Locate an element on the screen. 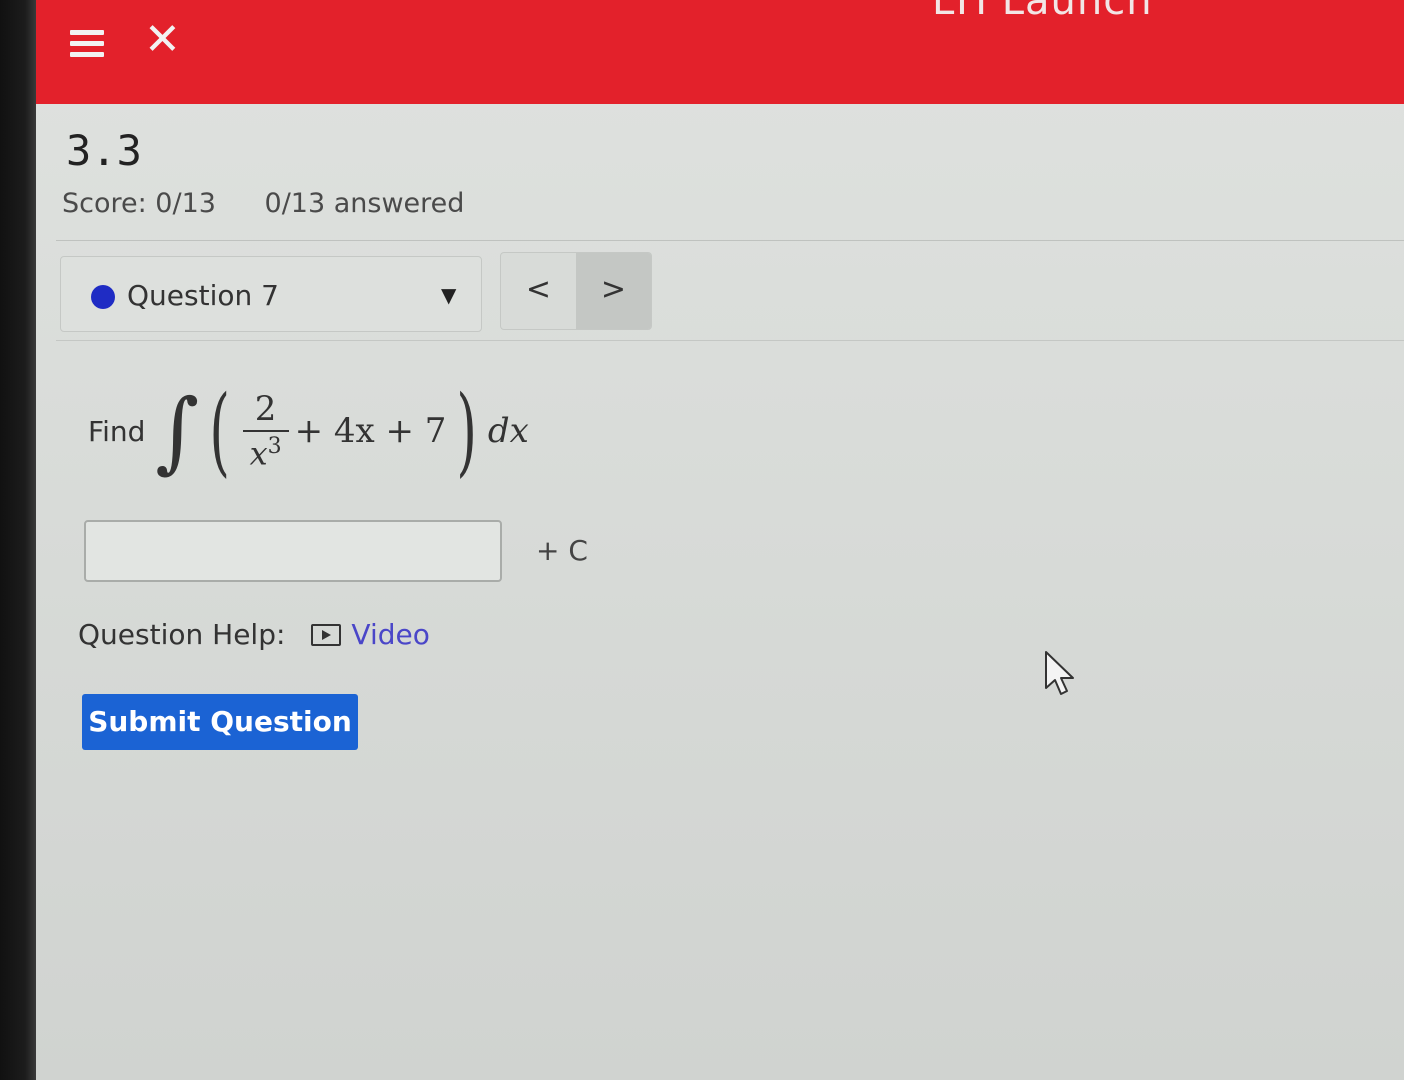 This screenshot has width=1404, height=1080. question-prompt: Find ∫ ( 2 x3 + 4x + 7 ) dx is located at coordinates (308, 431).